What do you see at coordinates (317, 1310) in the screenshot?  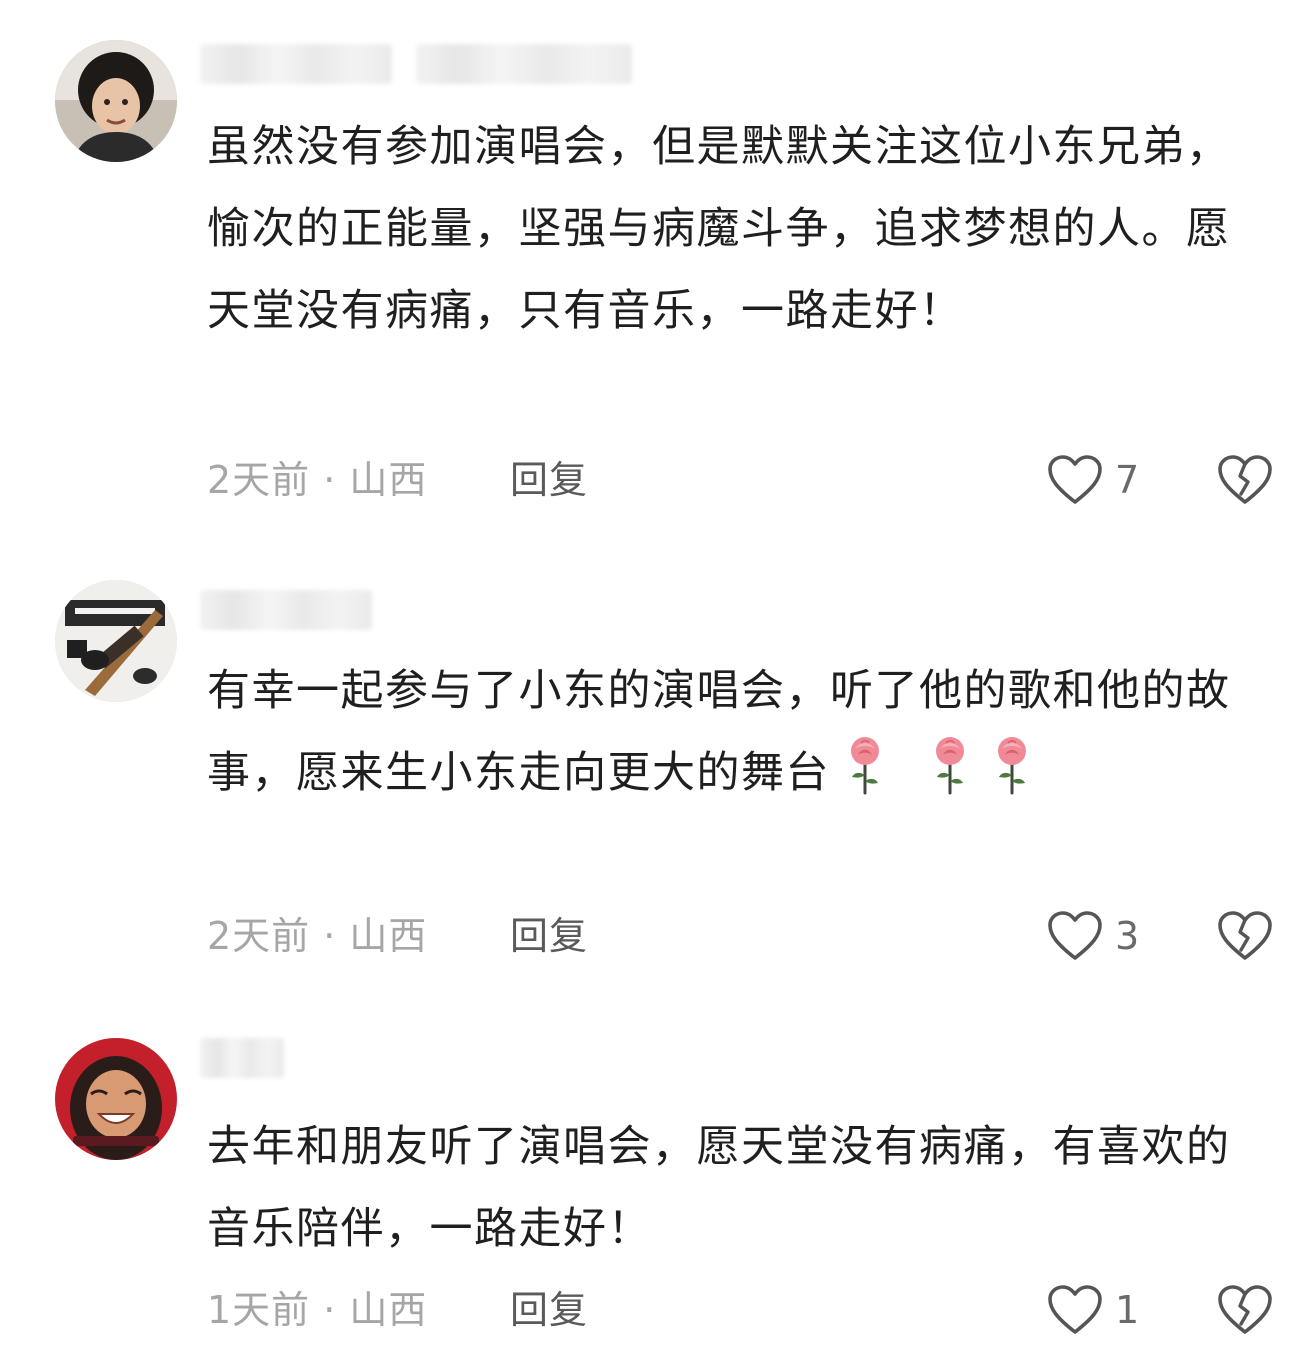 I see `time-location: 1天前 · 山西` at bounding box center [317, 1310].